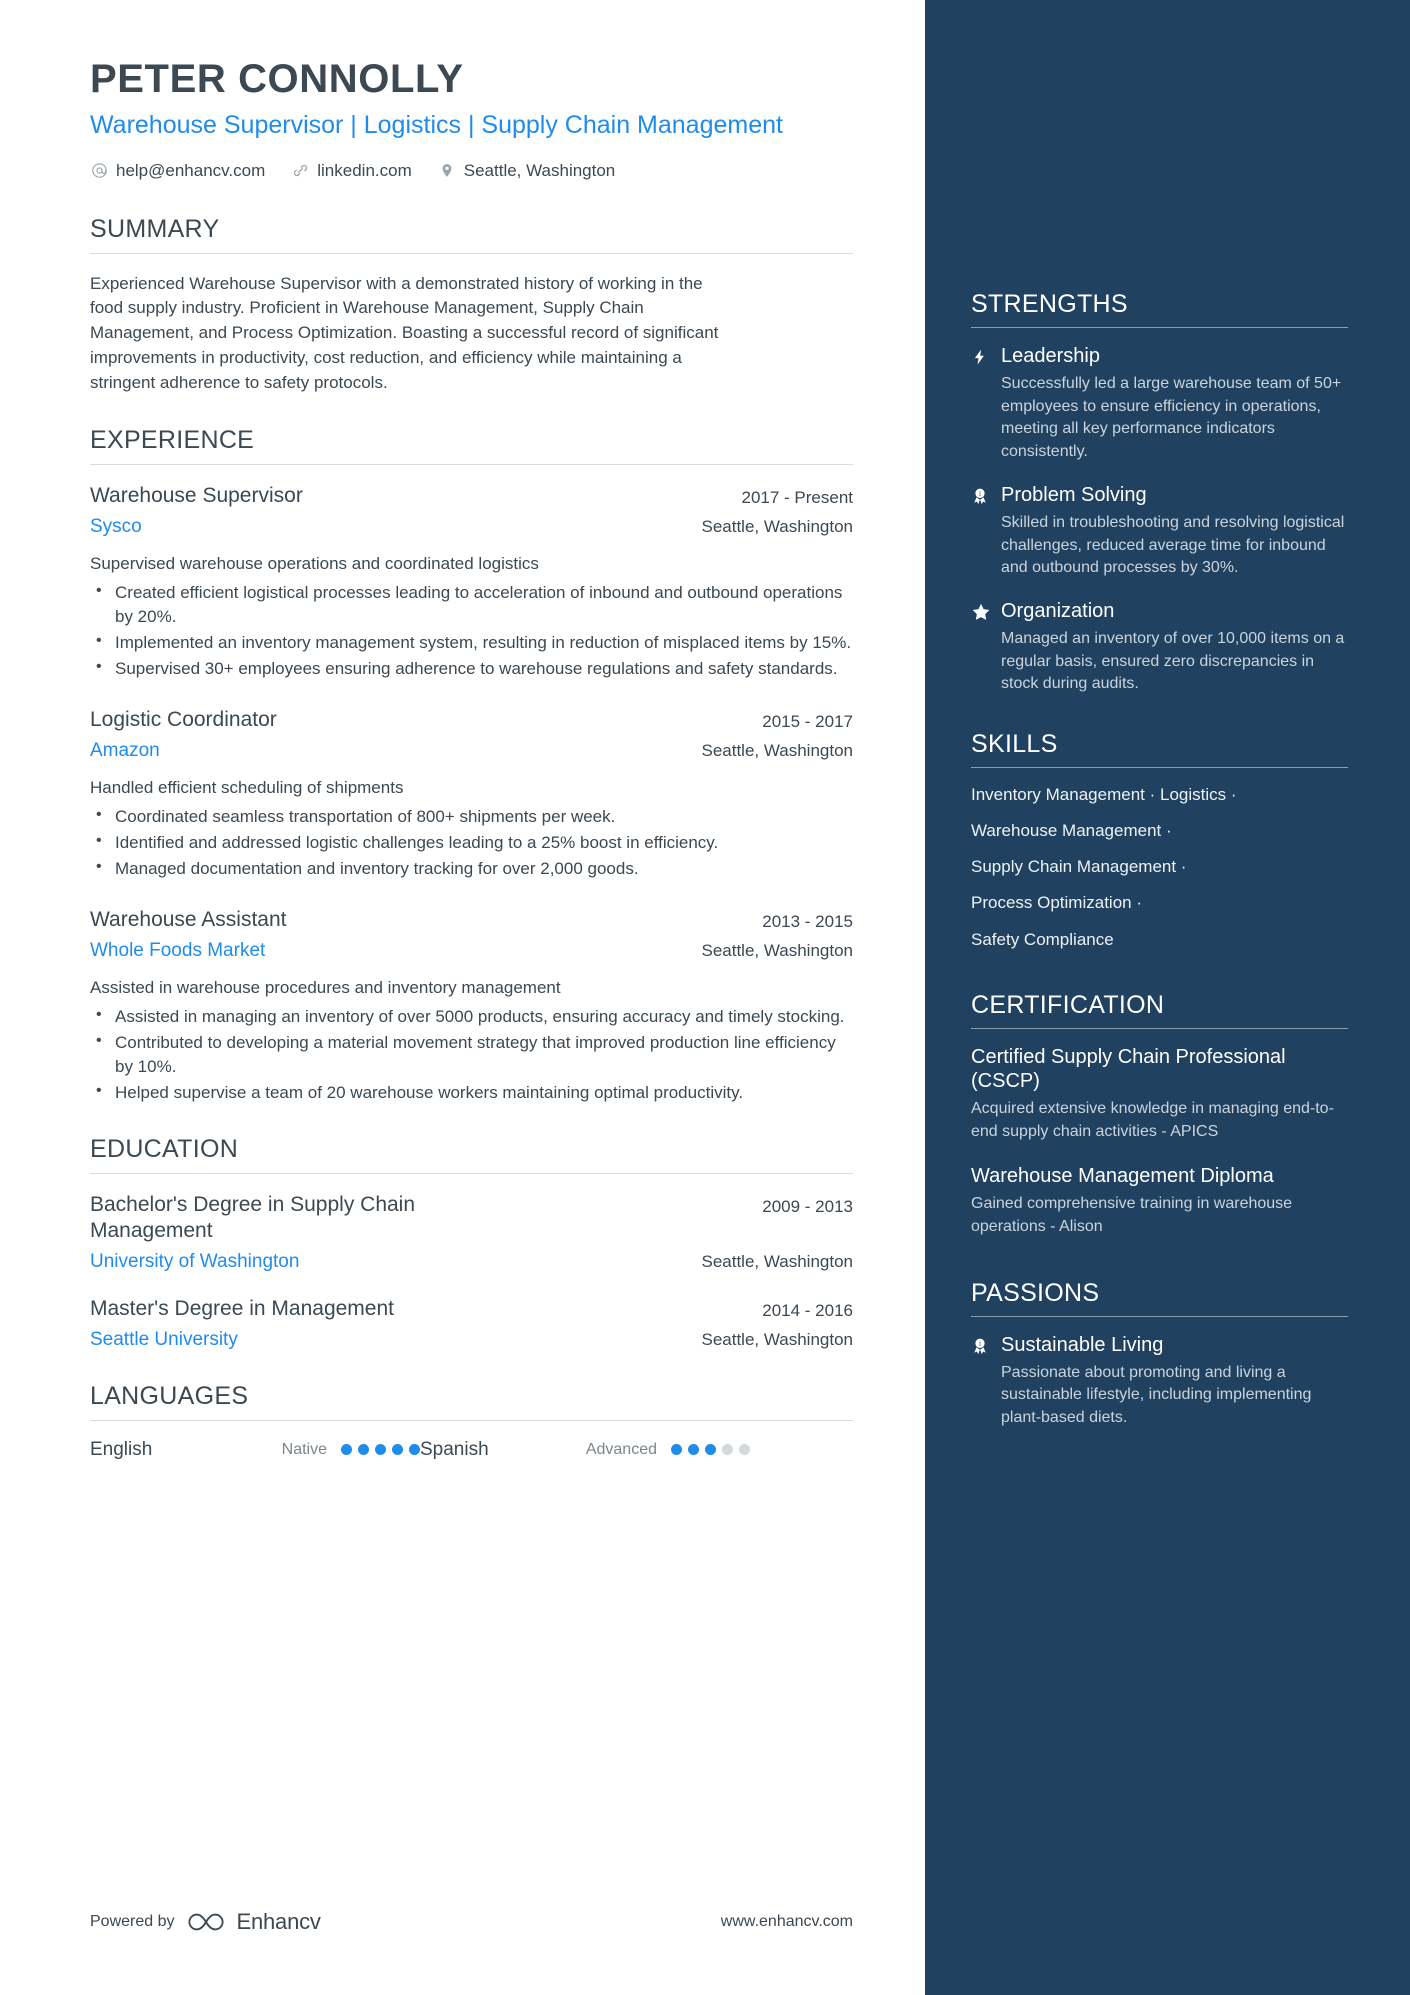  Describe the element at coordinates (300, 170) in the screenshot. I see `link-icon` at that location.